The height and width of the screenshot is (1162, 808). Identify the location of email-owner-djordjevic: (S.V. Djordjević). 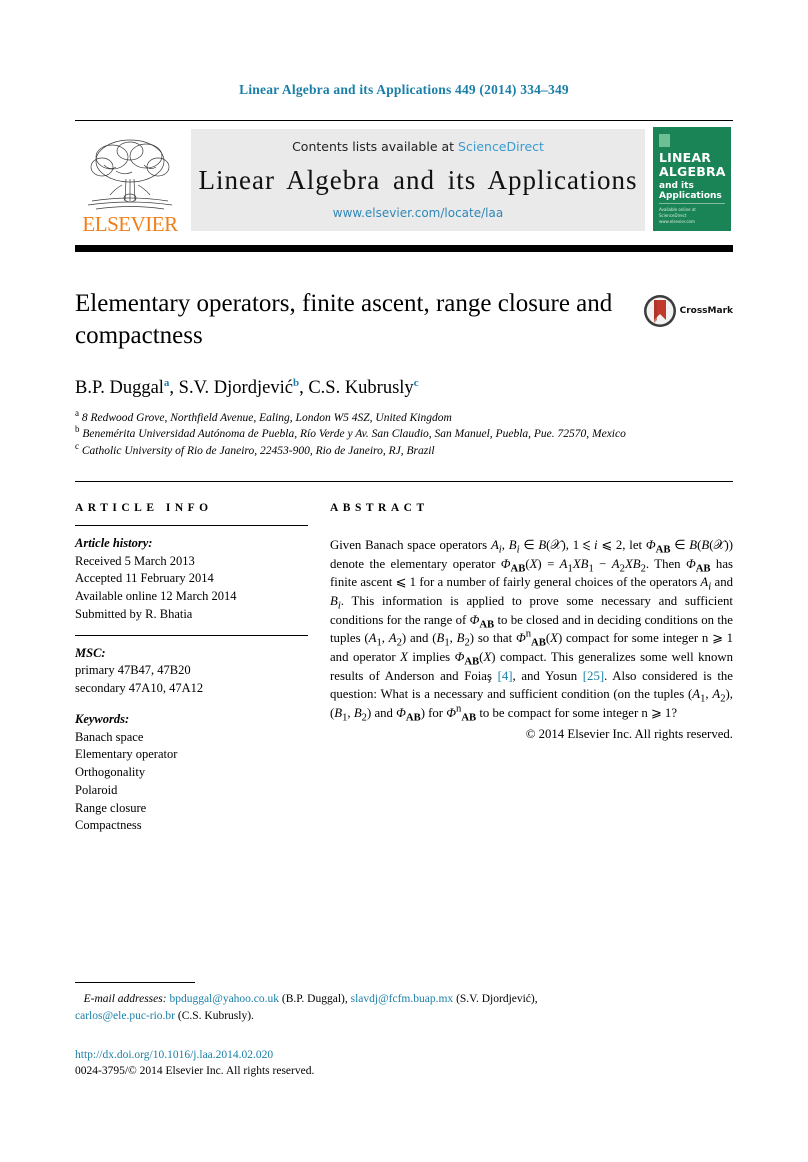
(495, 999).